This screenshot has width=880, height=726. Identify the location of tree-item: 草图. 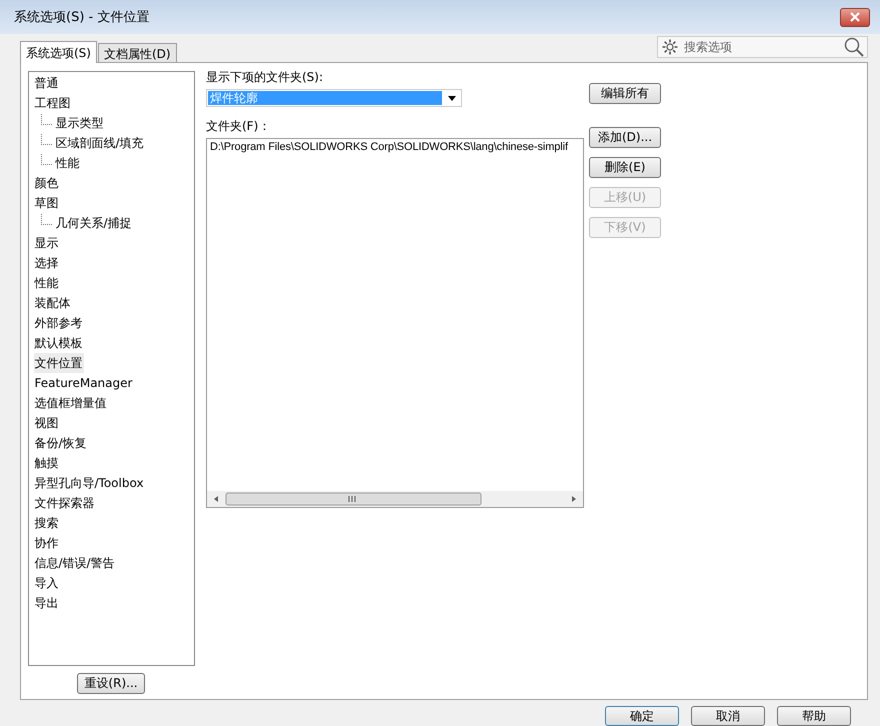
(47, 203).